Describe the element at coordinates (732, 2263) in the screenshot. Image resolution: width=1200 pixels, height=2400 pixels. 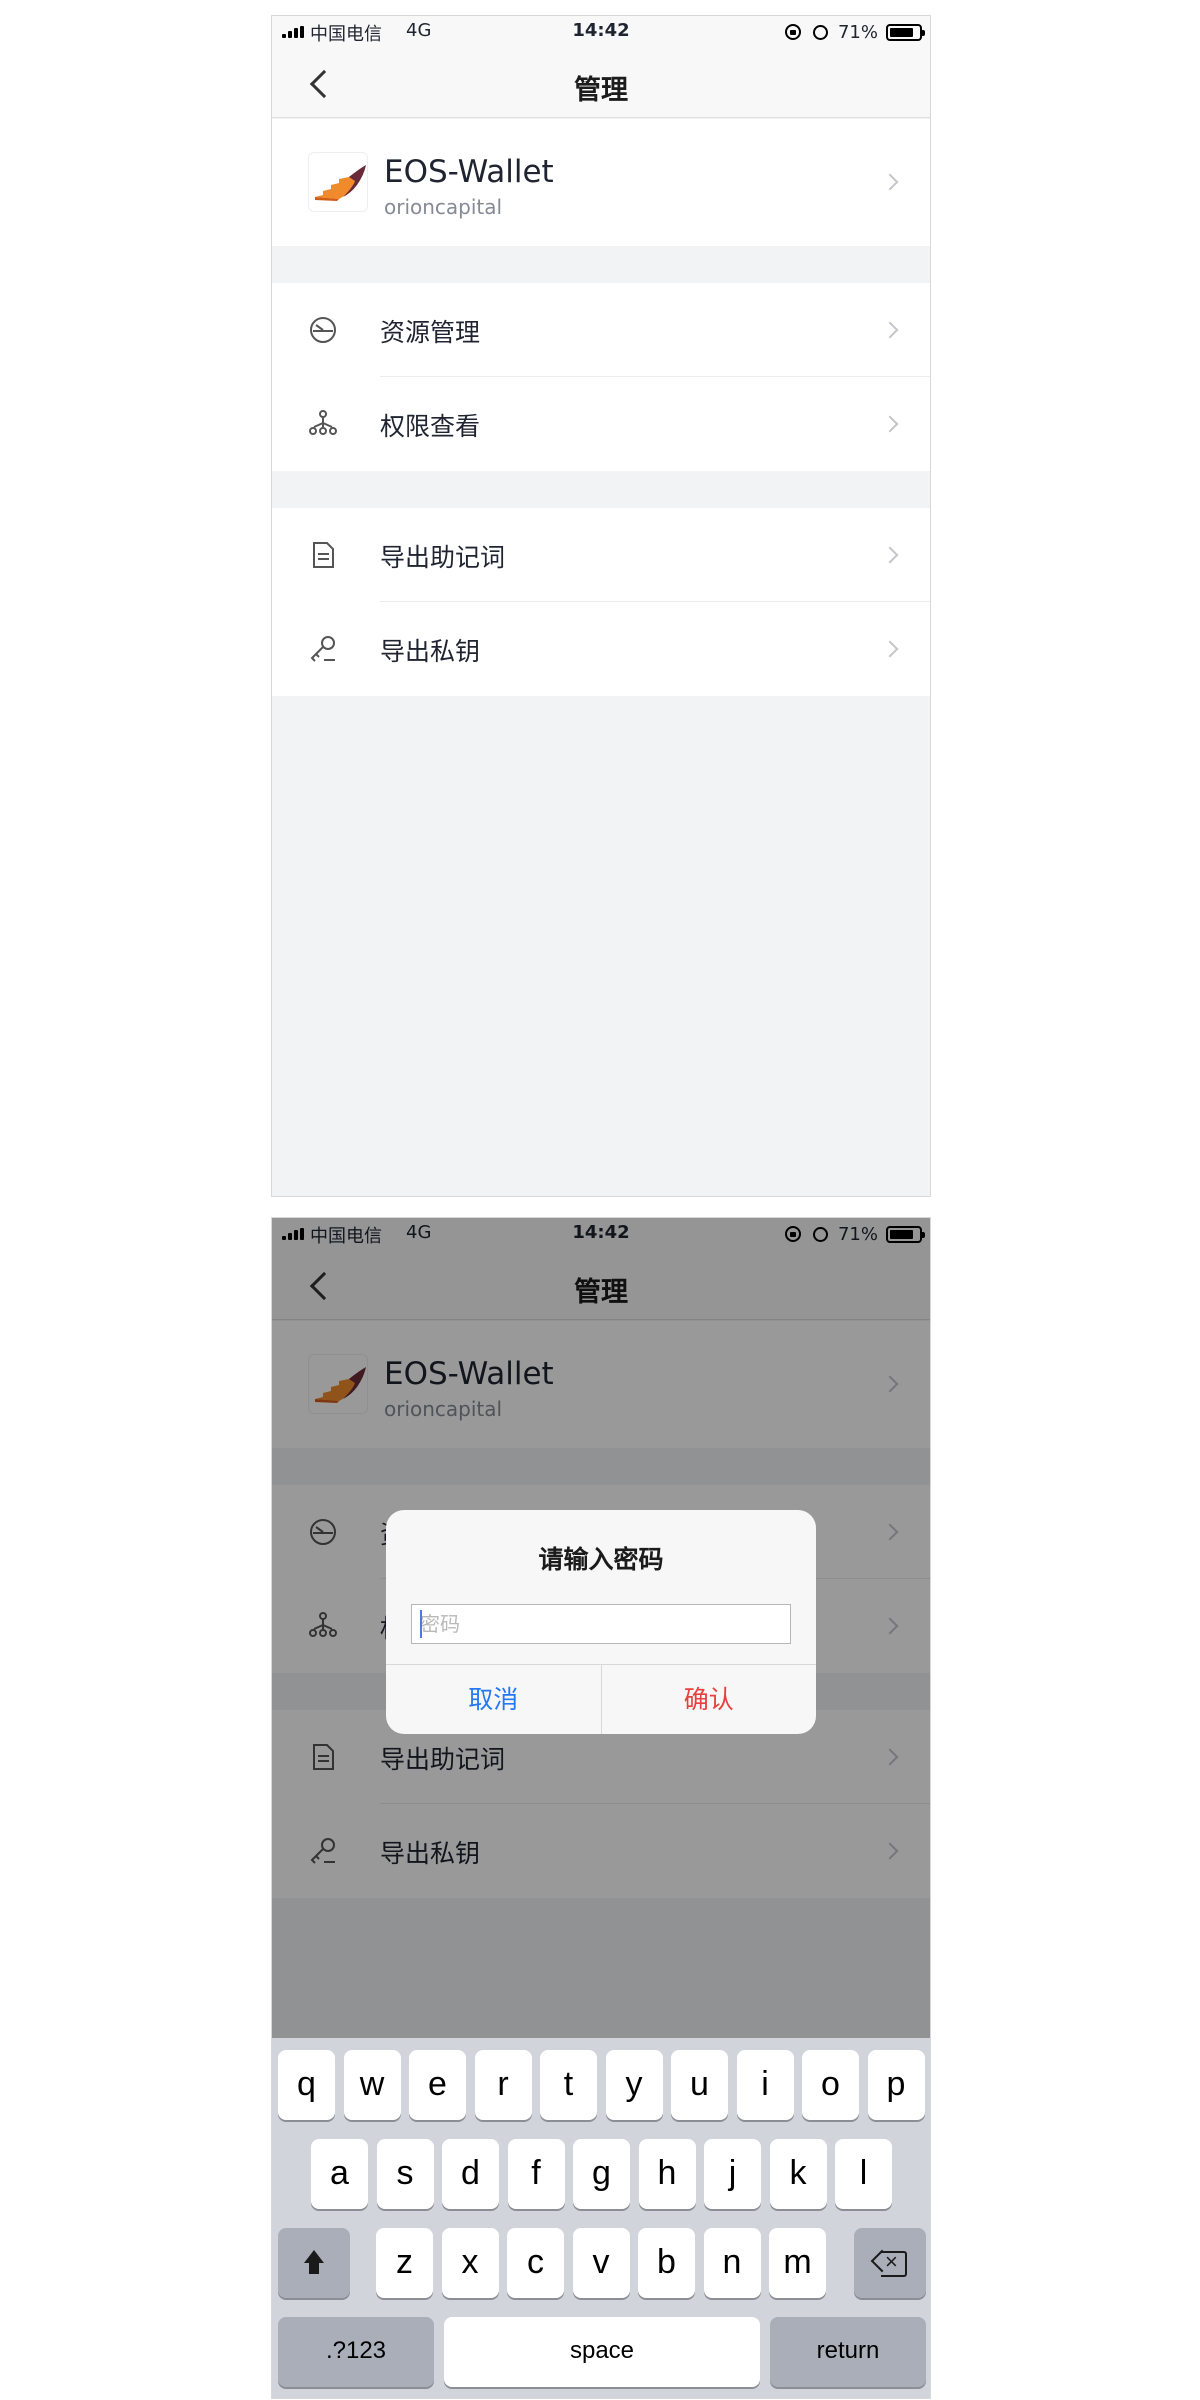
I see `key-n: n` at that location.